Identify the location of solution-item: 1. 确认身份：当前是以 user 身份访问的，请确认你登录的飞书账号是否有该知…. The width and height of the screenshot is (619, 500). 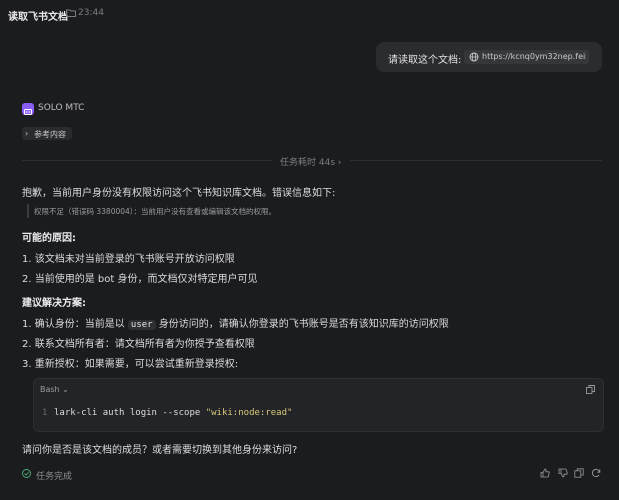
(235, 322).